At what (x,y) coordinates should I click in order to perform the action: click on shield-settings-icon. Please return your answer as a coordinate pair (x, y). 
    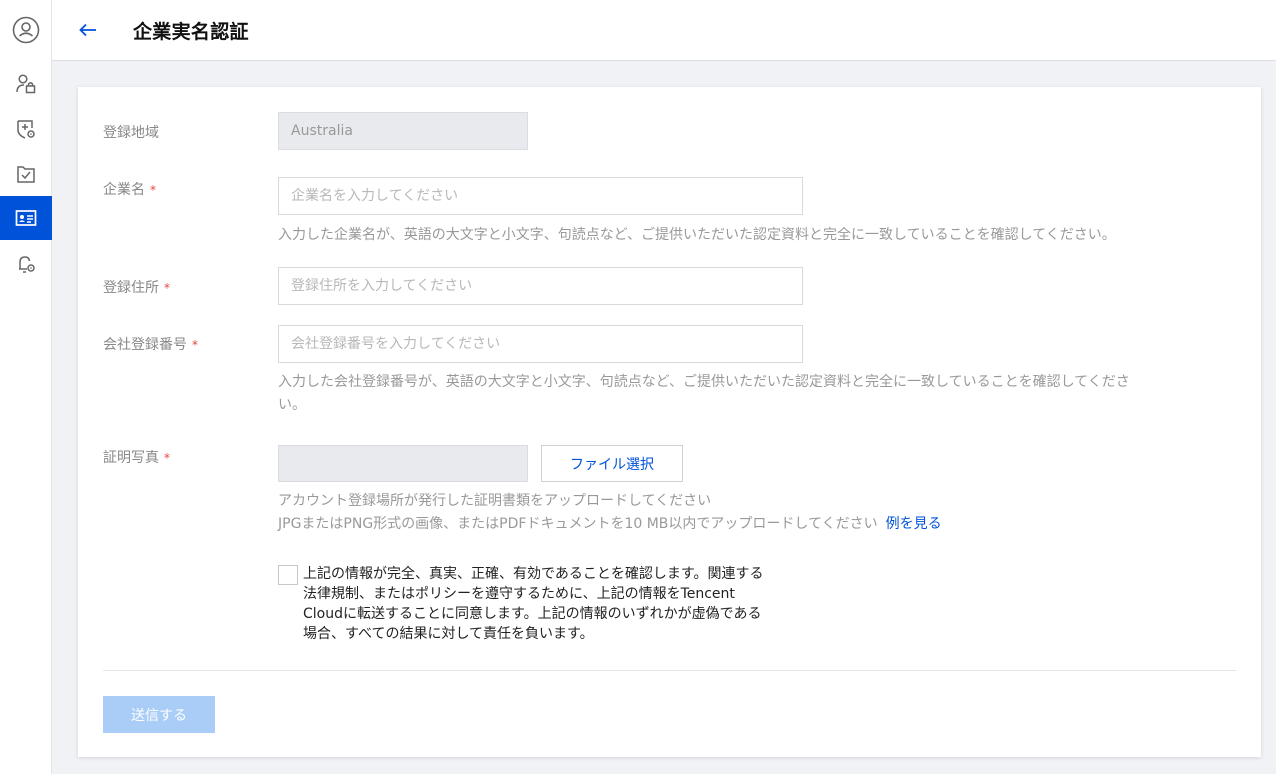
    Looking at the image, I should click on (26, 129).